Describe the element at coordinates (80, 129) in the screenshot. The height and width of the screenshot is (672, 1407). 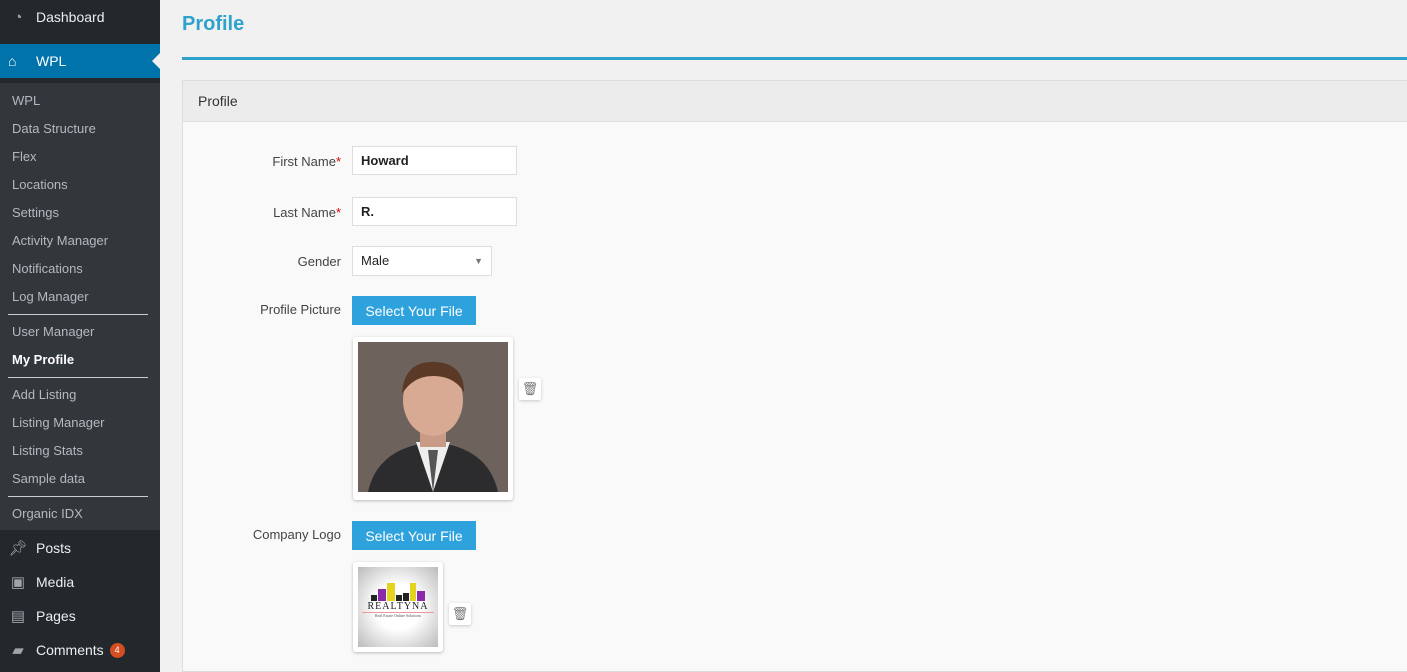
I see `submenu-data-structure: Data Structure` at that location.